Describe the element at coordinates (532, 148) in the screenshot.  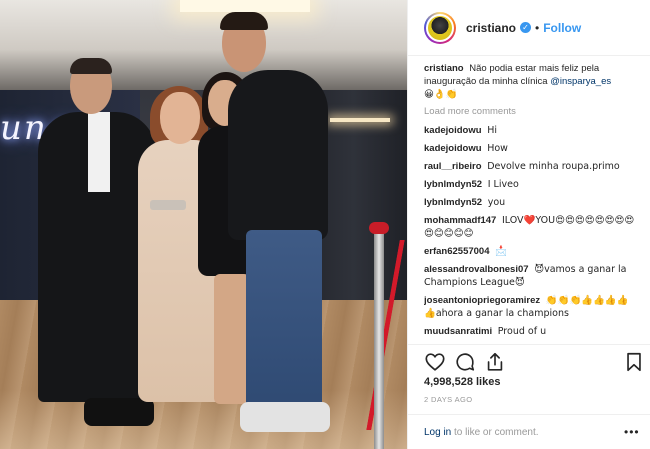
I see `comment-item: kadejoidowu How` at that location.